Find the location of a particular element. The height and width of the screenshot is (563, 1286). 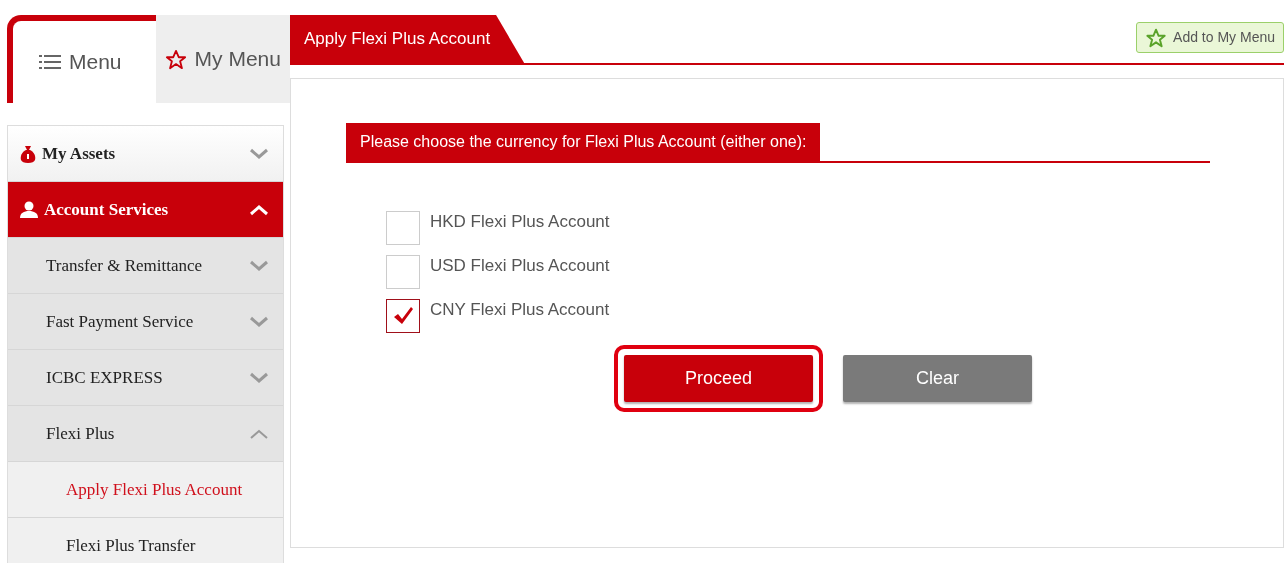

check-icon is located at coordinates (403, 316).